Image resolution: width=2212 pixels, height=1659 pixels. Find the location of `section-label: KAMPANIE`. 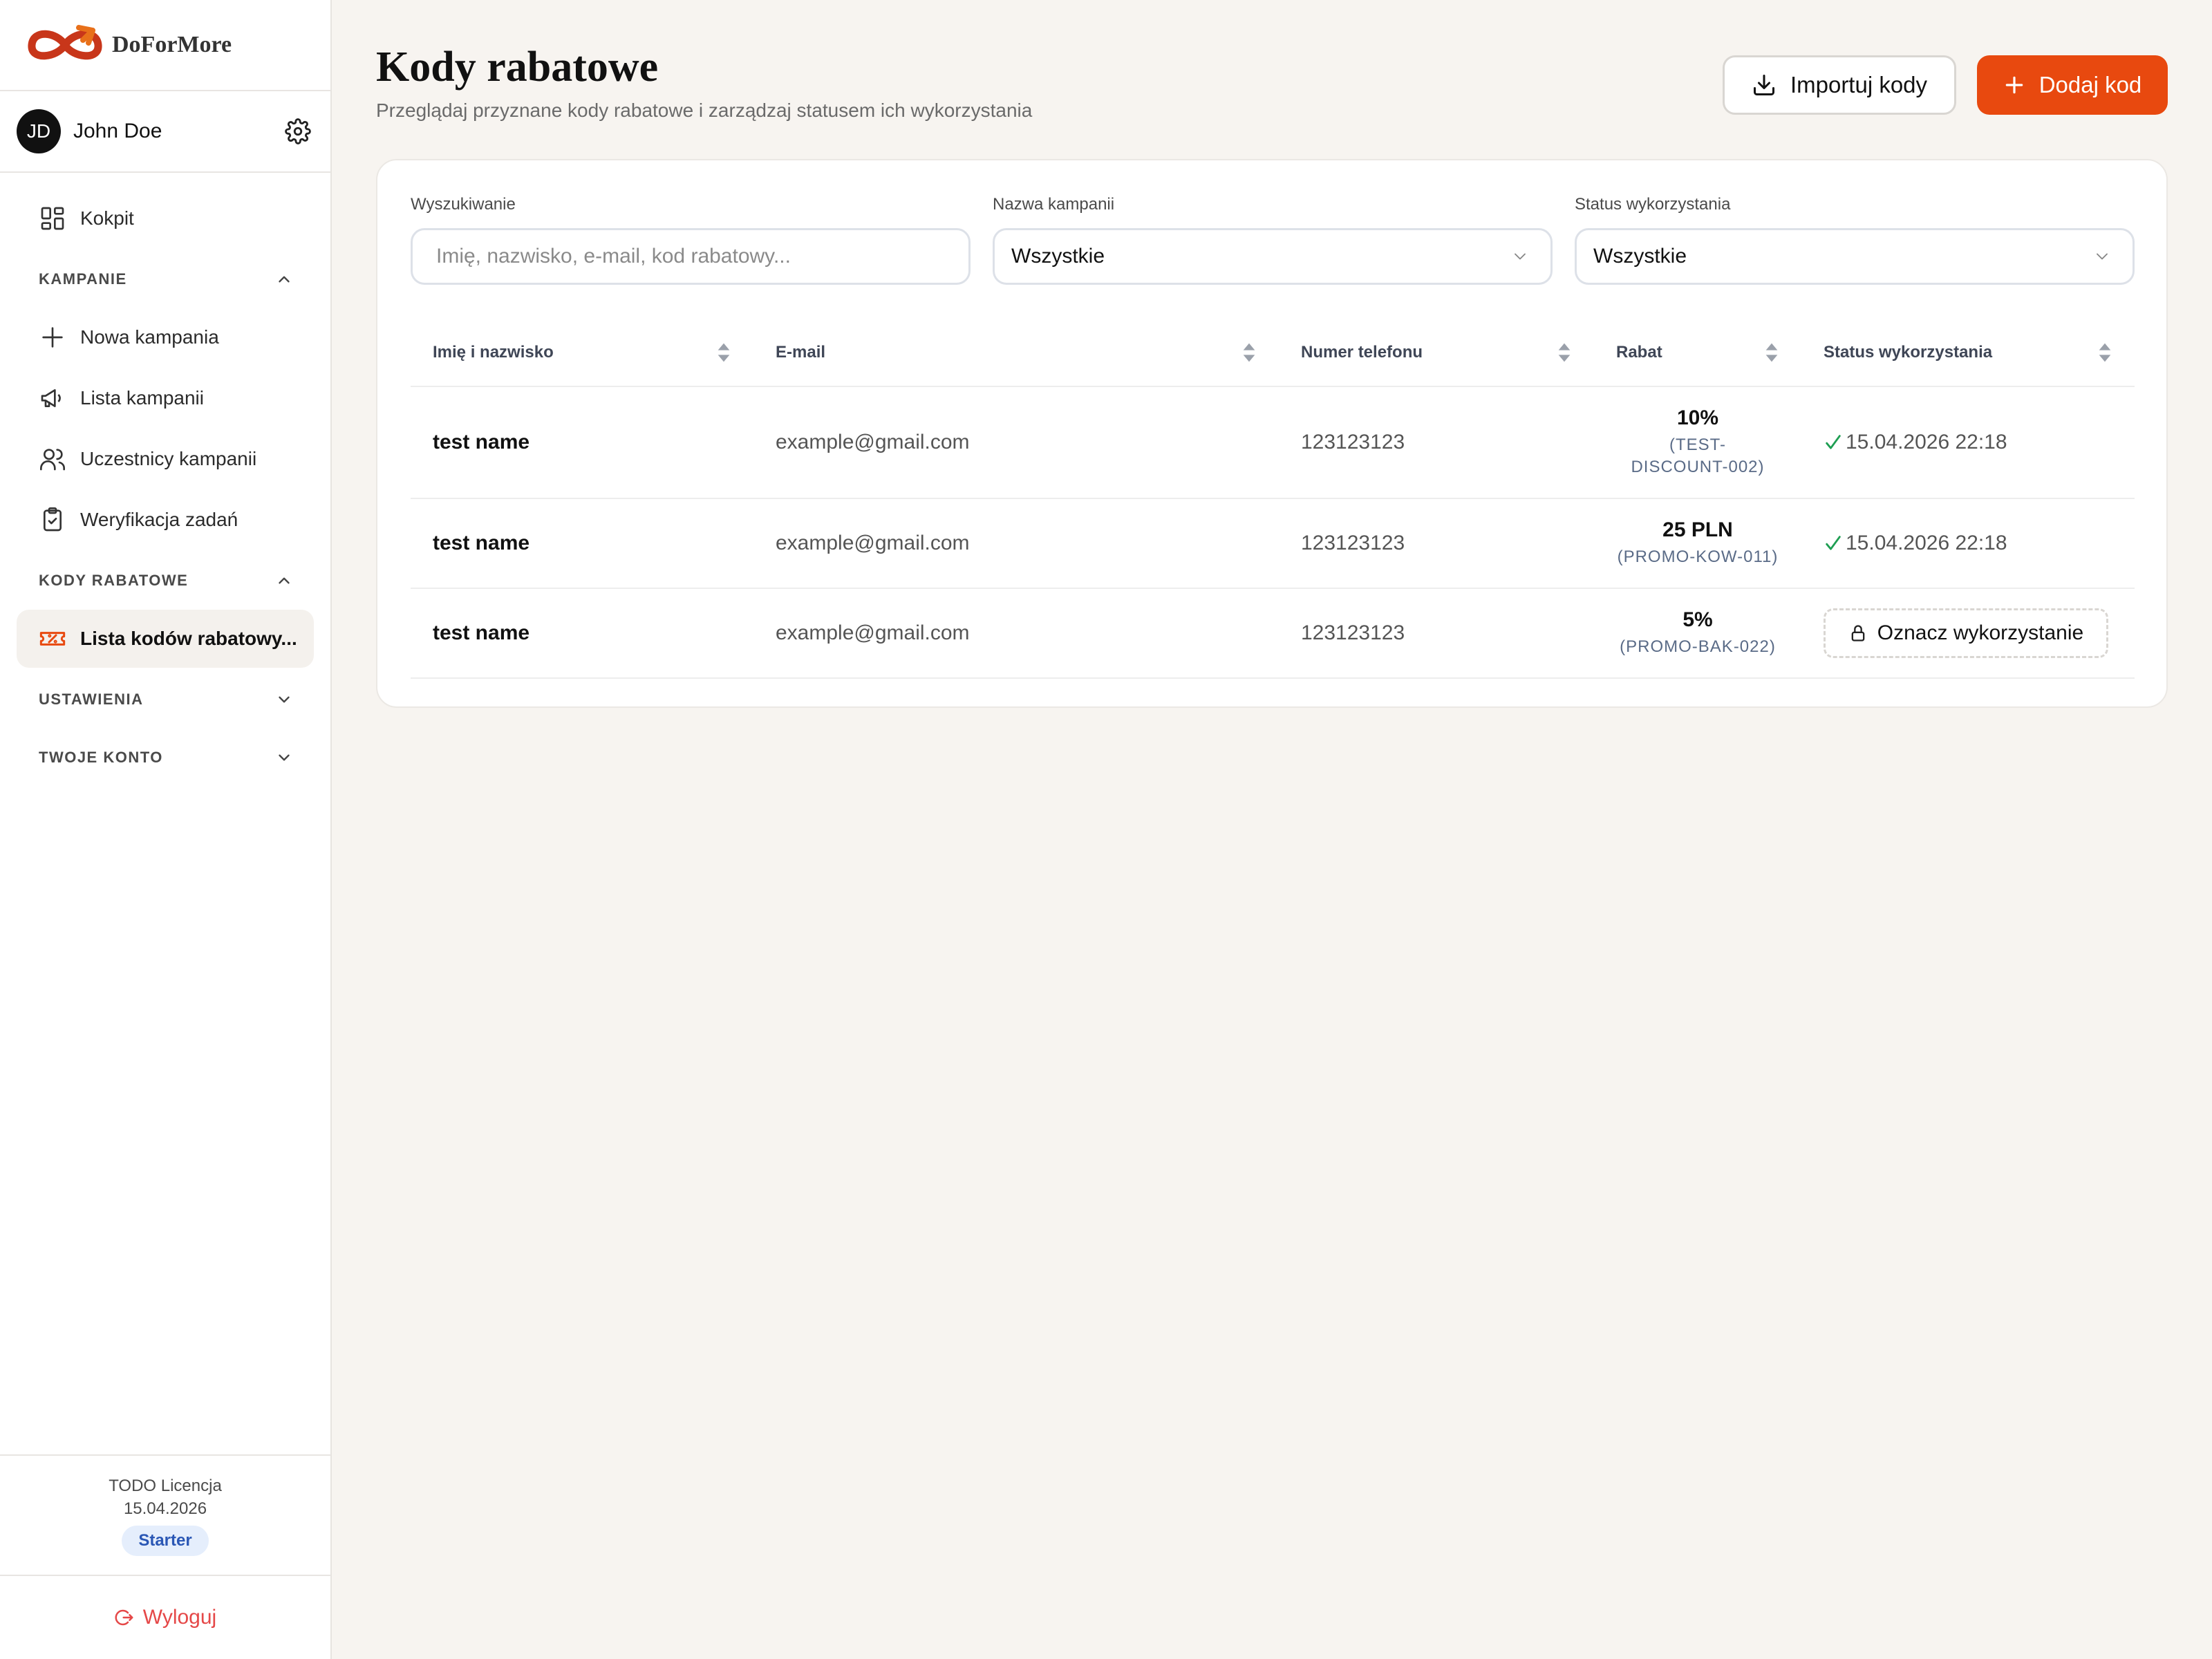

section-label: KAMPANIE is located at coordinates (83, 279).